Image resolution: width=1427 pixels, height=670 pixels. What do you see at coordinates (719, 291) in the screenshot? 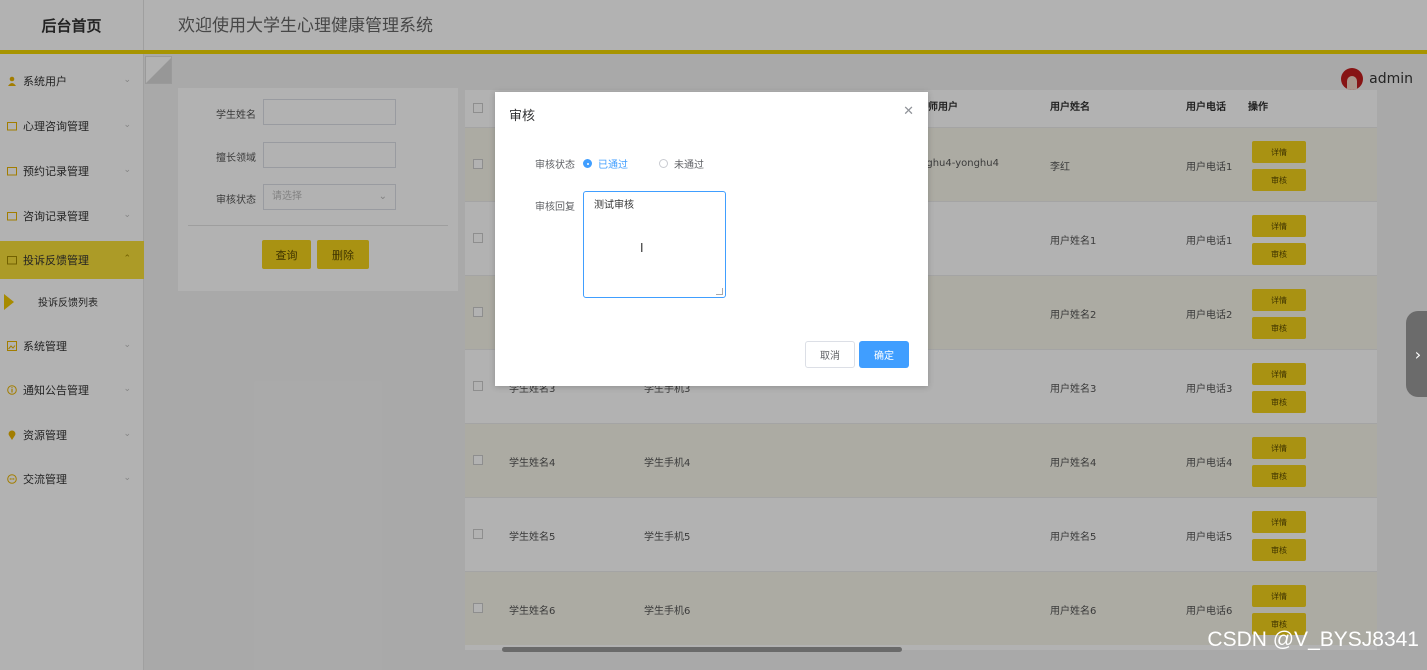
I see `resize-handle-icon` at bounding box center [719, 291].